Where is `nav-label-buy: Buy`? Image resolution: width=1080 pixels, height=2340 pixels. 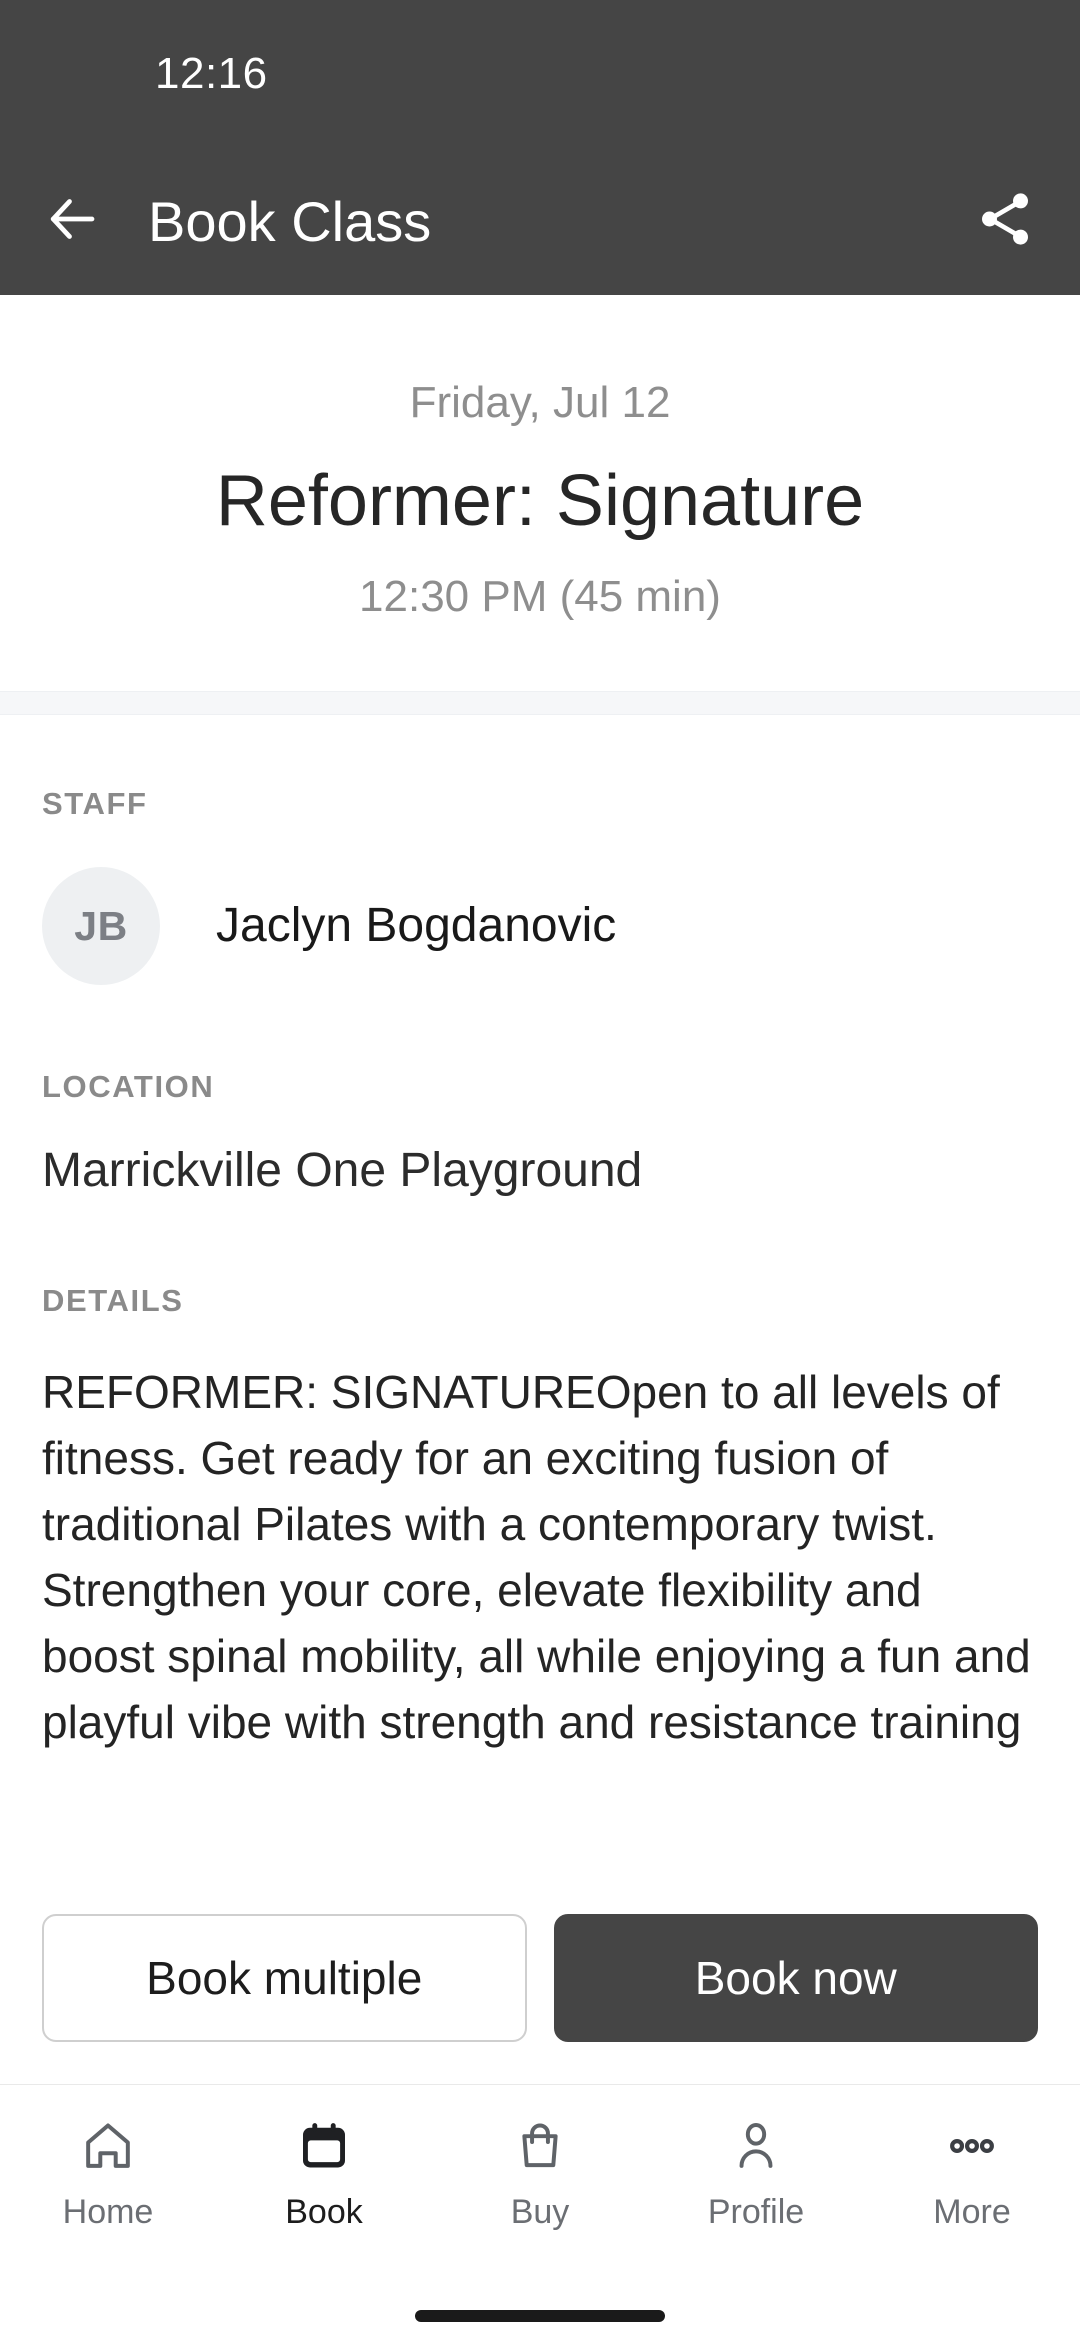
nav-label-buy: Buy is located at coordinates (540, 2212).